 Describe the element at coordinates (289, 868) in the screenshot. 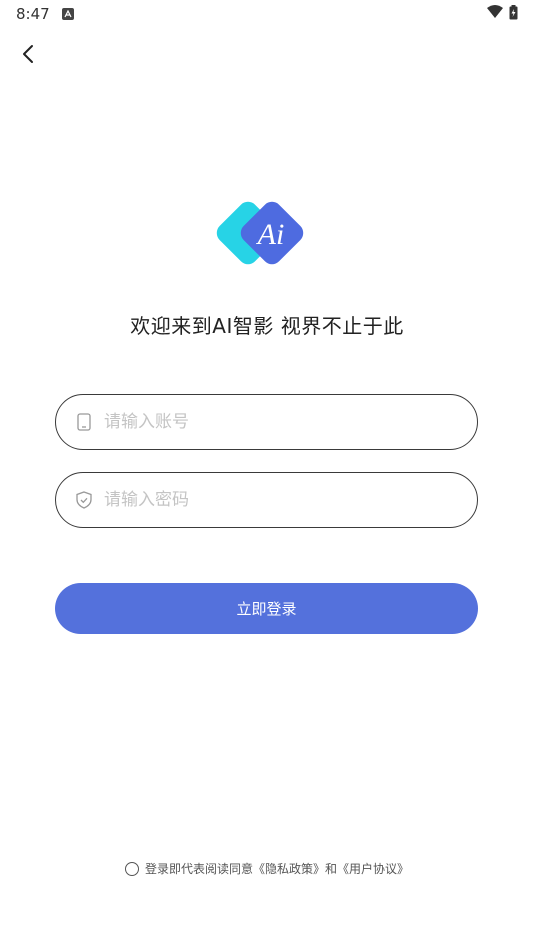

I see `privacy-policy-link: 《隐私政策》` at that location.